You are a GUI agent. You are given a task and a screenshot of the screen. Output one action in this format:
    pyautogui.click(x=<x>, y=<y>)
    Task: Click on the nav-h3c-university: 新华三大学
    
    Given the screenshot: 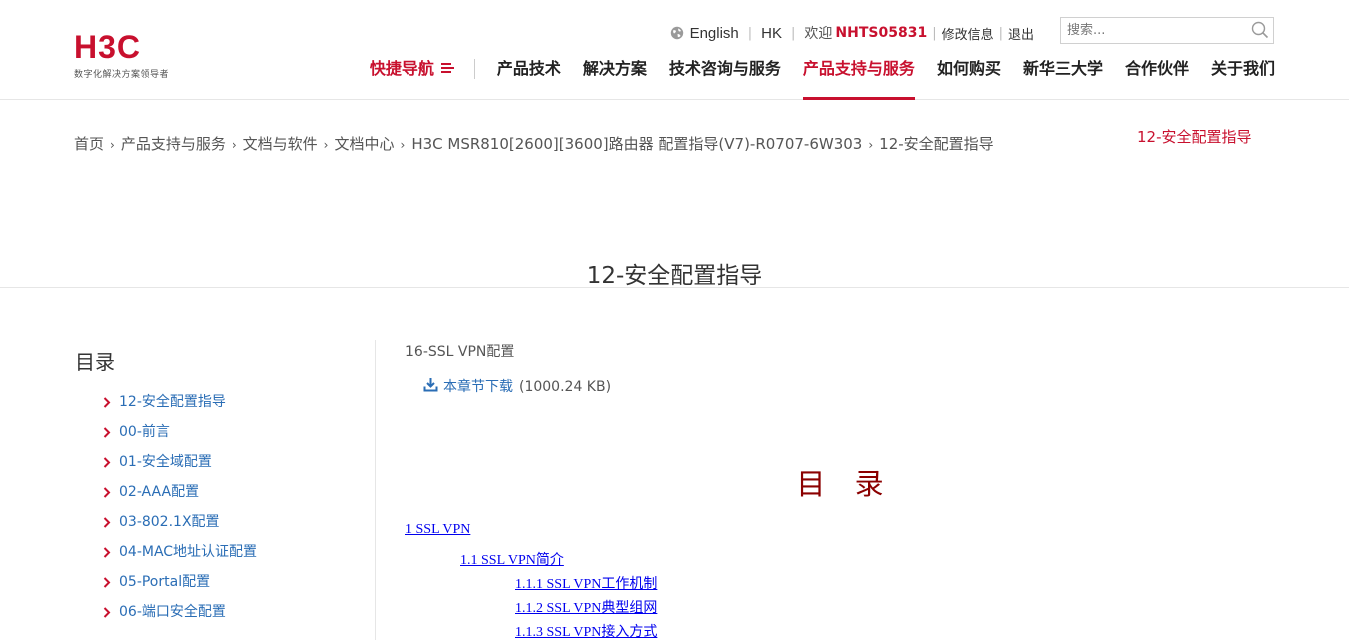 What is the action you would take?
    pyautogui.click(x=1063, y=78)
    